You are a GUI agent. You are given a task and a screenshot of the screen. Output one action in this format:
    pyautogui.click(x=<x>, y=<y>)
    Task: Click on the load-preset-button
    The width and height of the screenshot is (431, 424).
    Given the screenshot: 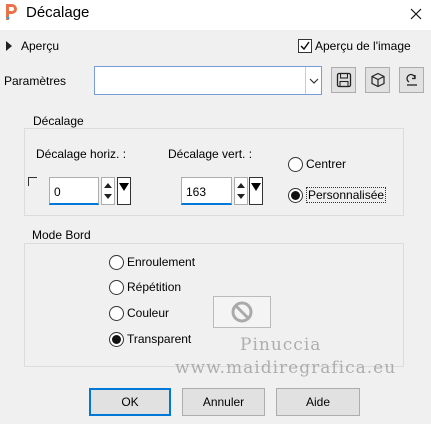 What is the action you would take?
    pyautogui.click(x=377, y=80)
    